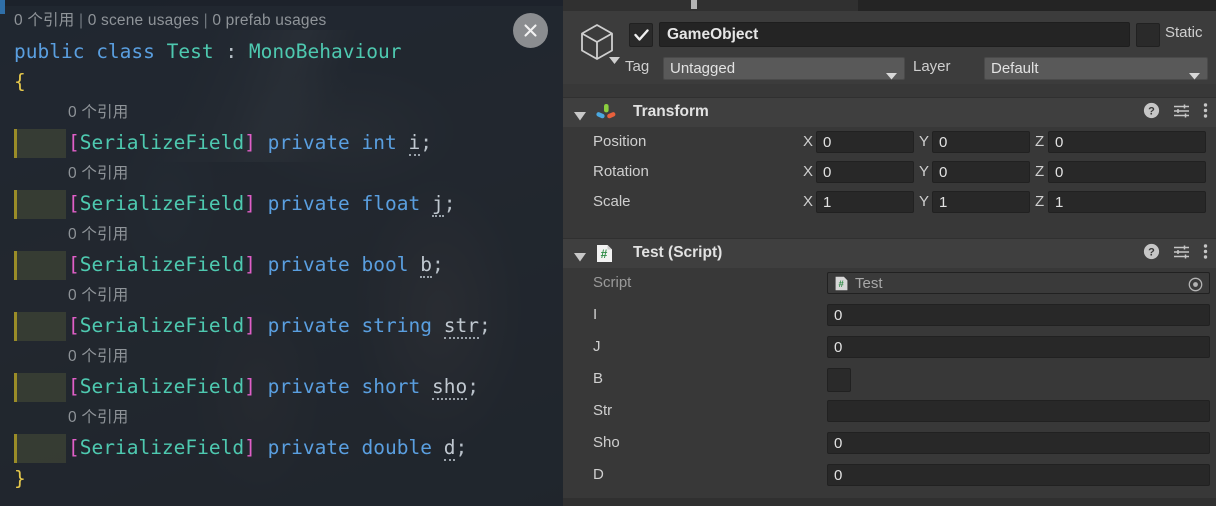 This screenshot has height=506, width=1216. Describe the element at coordinates (1148, 35) in the screenshot. I see `static-checkbox` at that location.